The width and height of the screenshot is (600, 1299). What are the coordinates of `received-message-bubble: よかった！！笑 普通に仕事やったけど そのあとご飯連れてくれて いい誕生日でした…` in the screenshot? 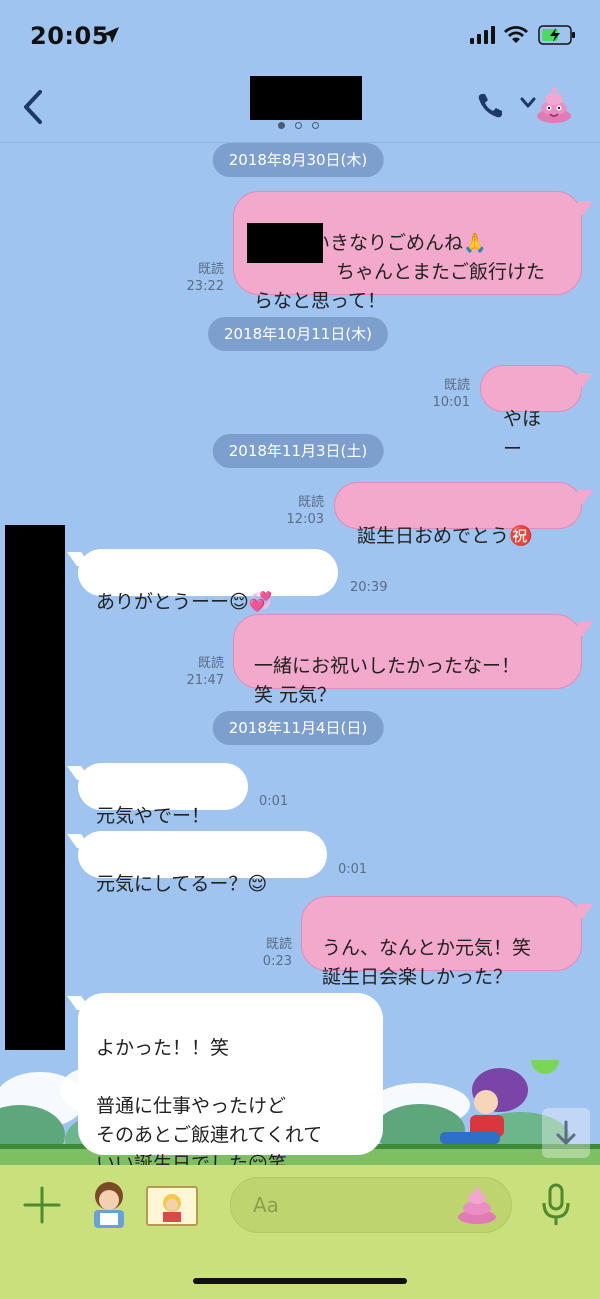 It's located at (230, 1084).